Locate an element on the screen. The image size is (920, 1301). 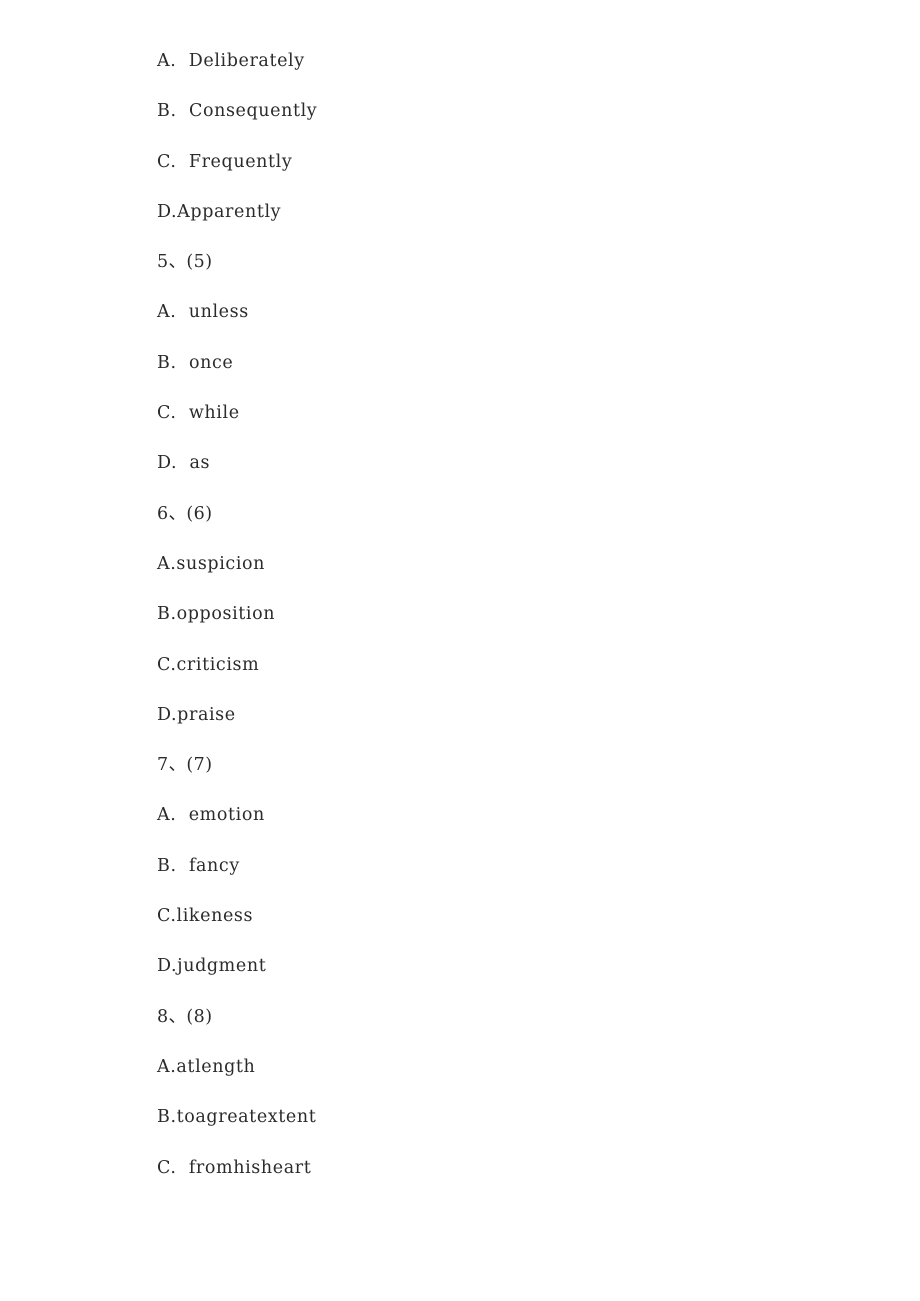
option-line-q7-d: D.judgment is located at coordinates (212, 966).